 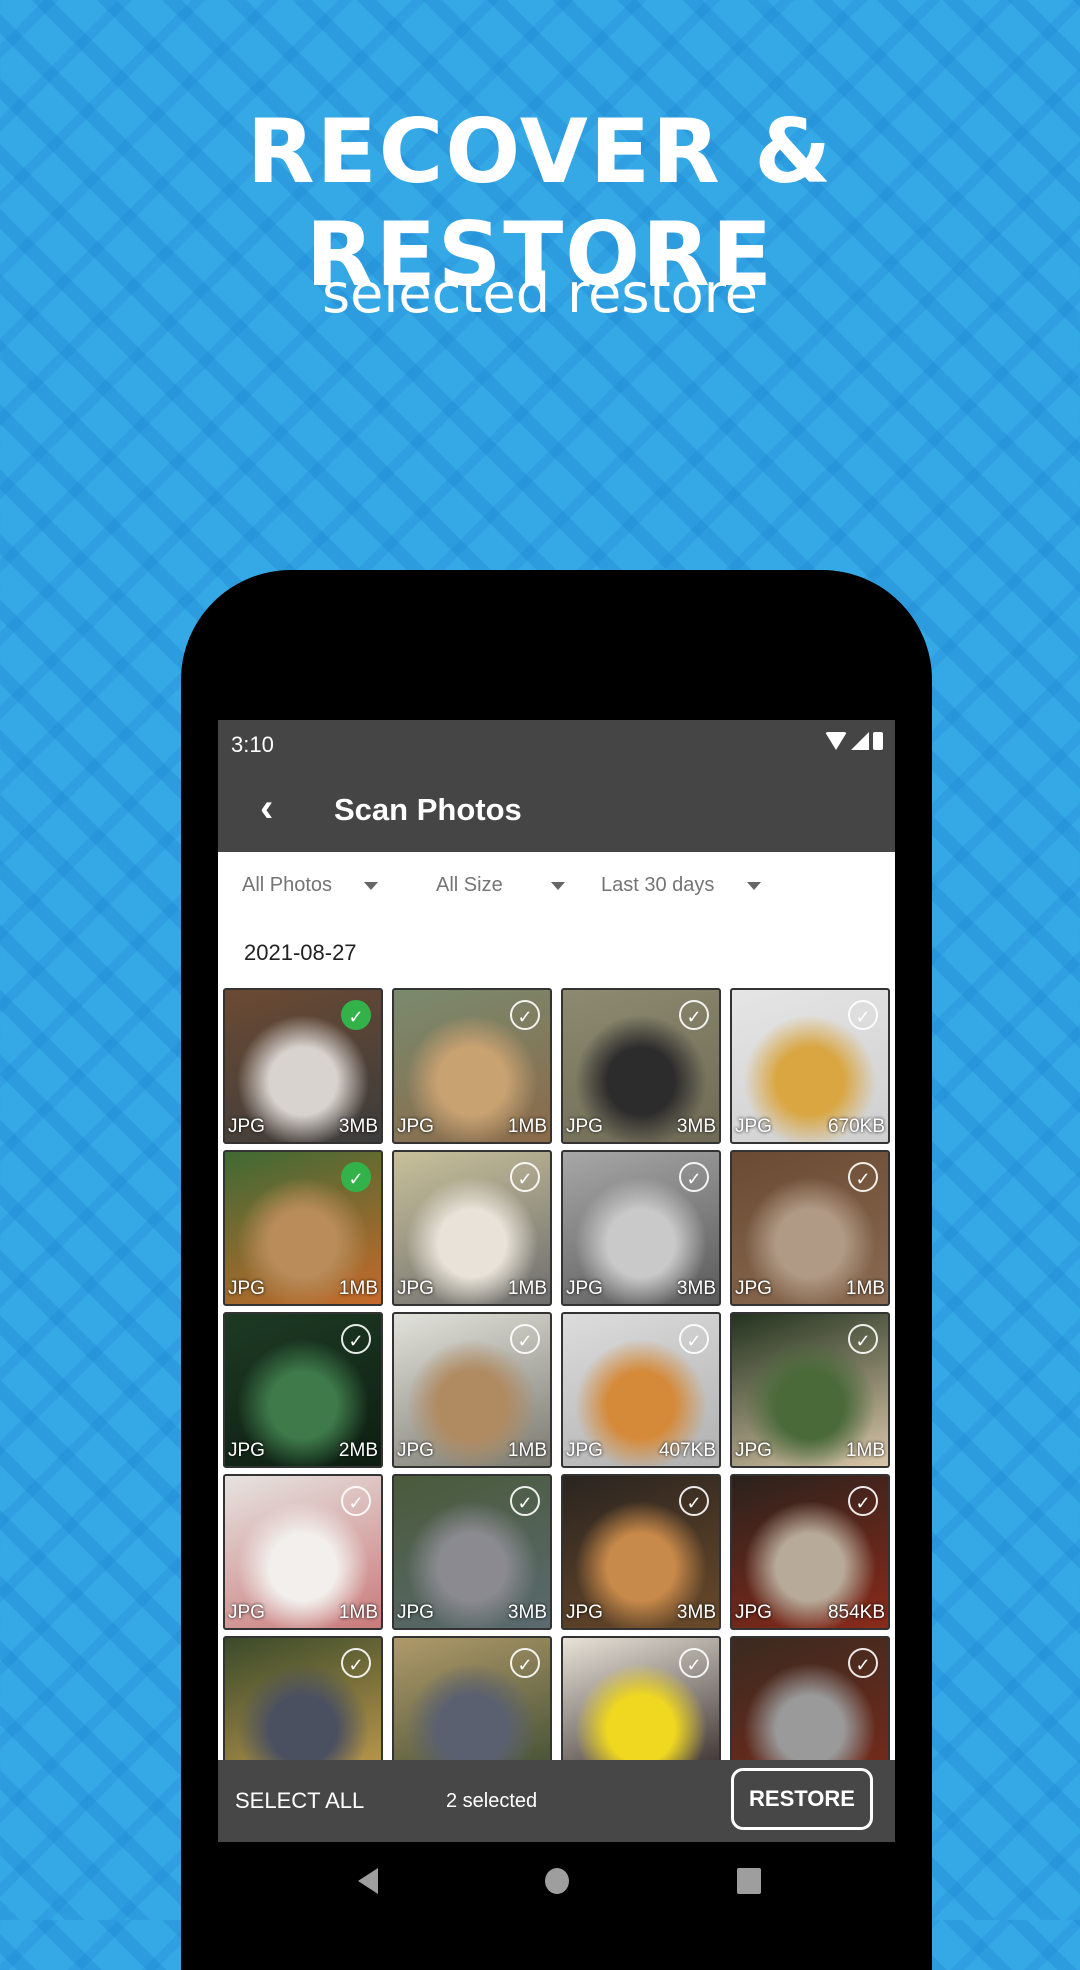 What do you see at coordinates (641, 1390) in the screenshot?
I see `photo-tile: ✓ JPG 407KB` at bounding box center [641, 1390].